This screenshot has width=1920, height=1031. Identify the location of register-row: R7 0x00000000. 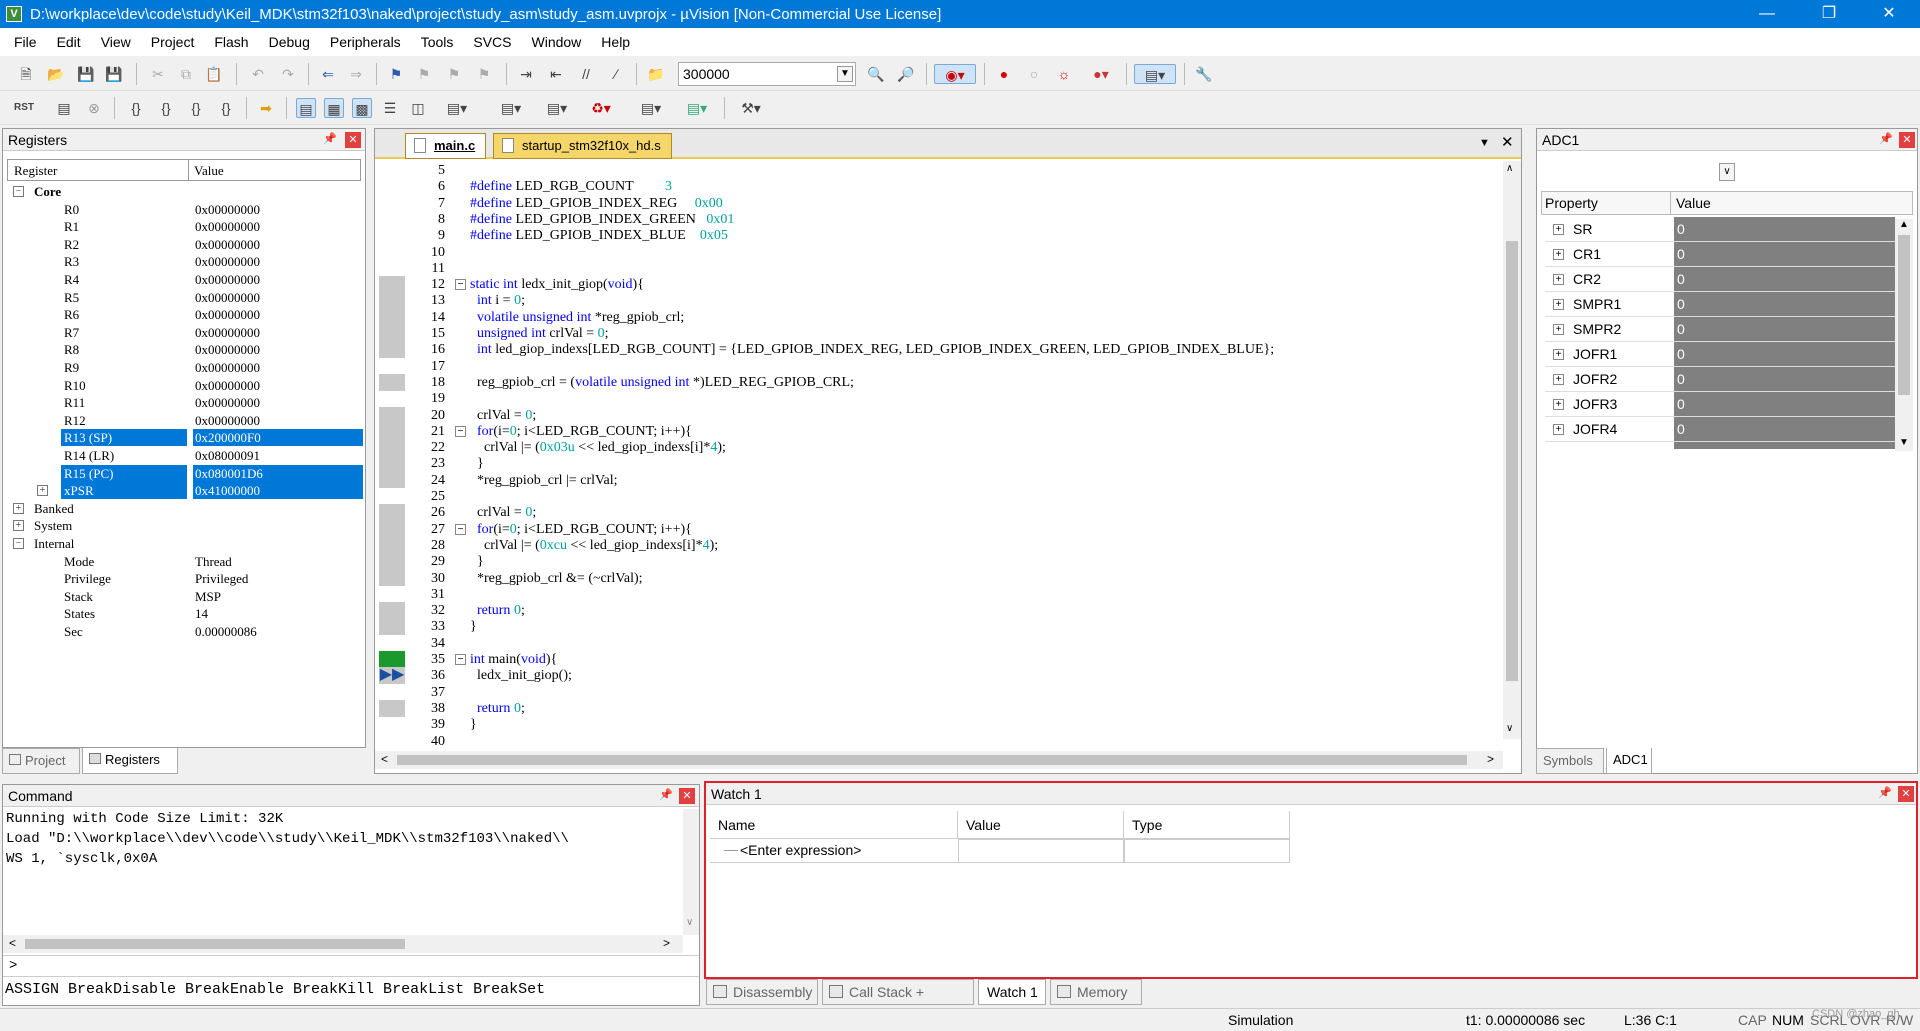
(185, 332).